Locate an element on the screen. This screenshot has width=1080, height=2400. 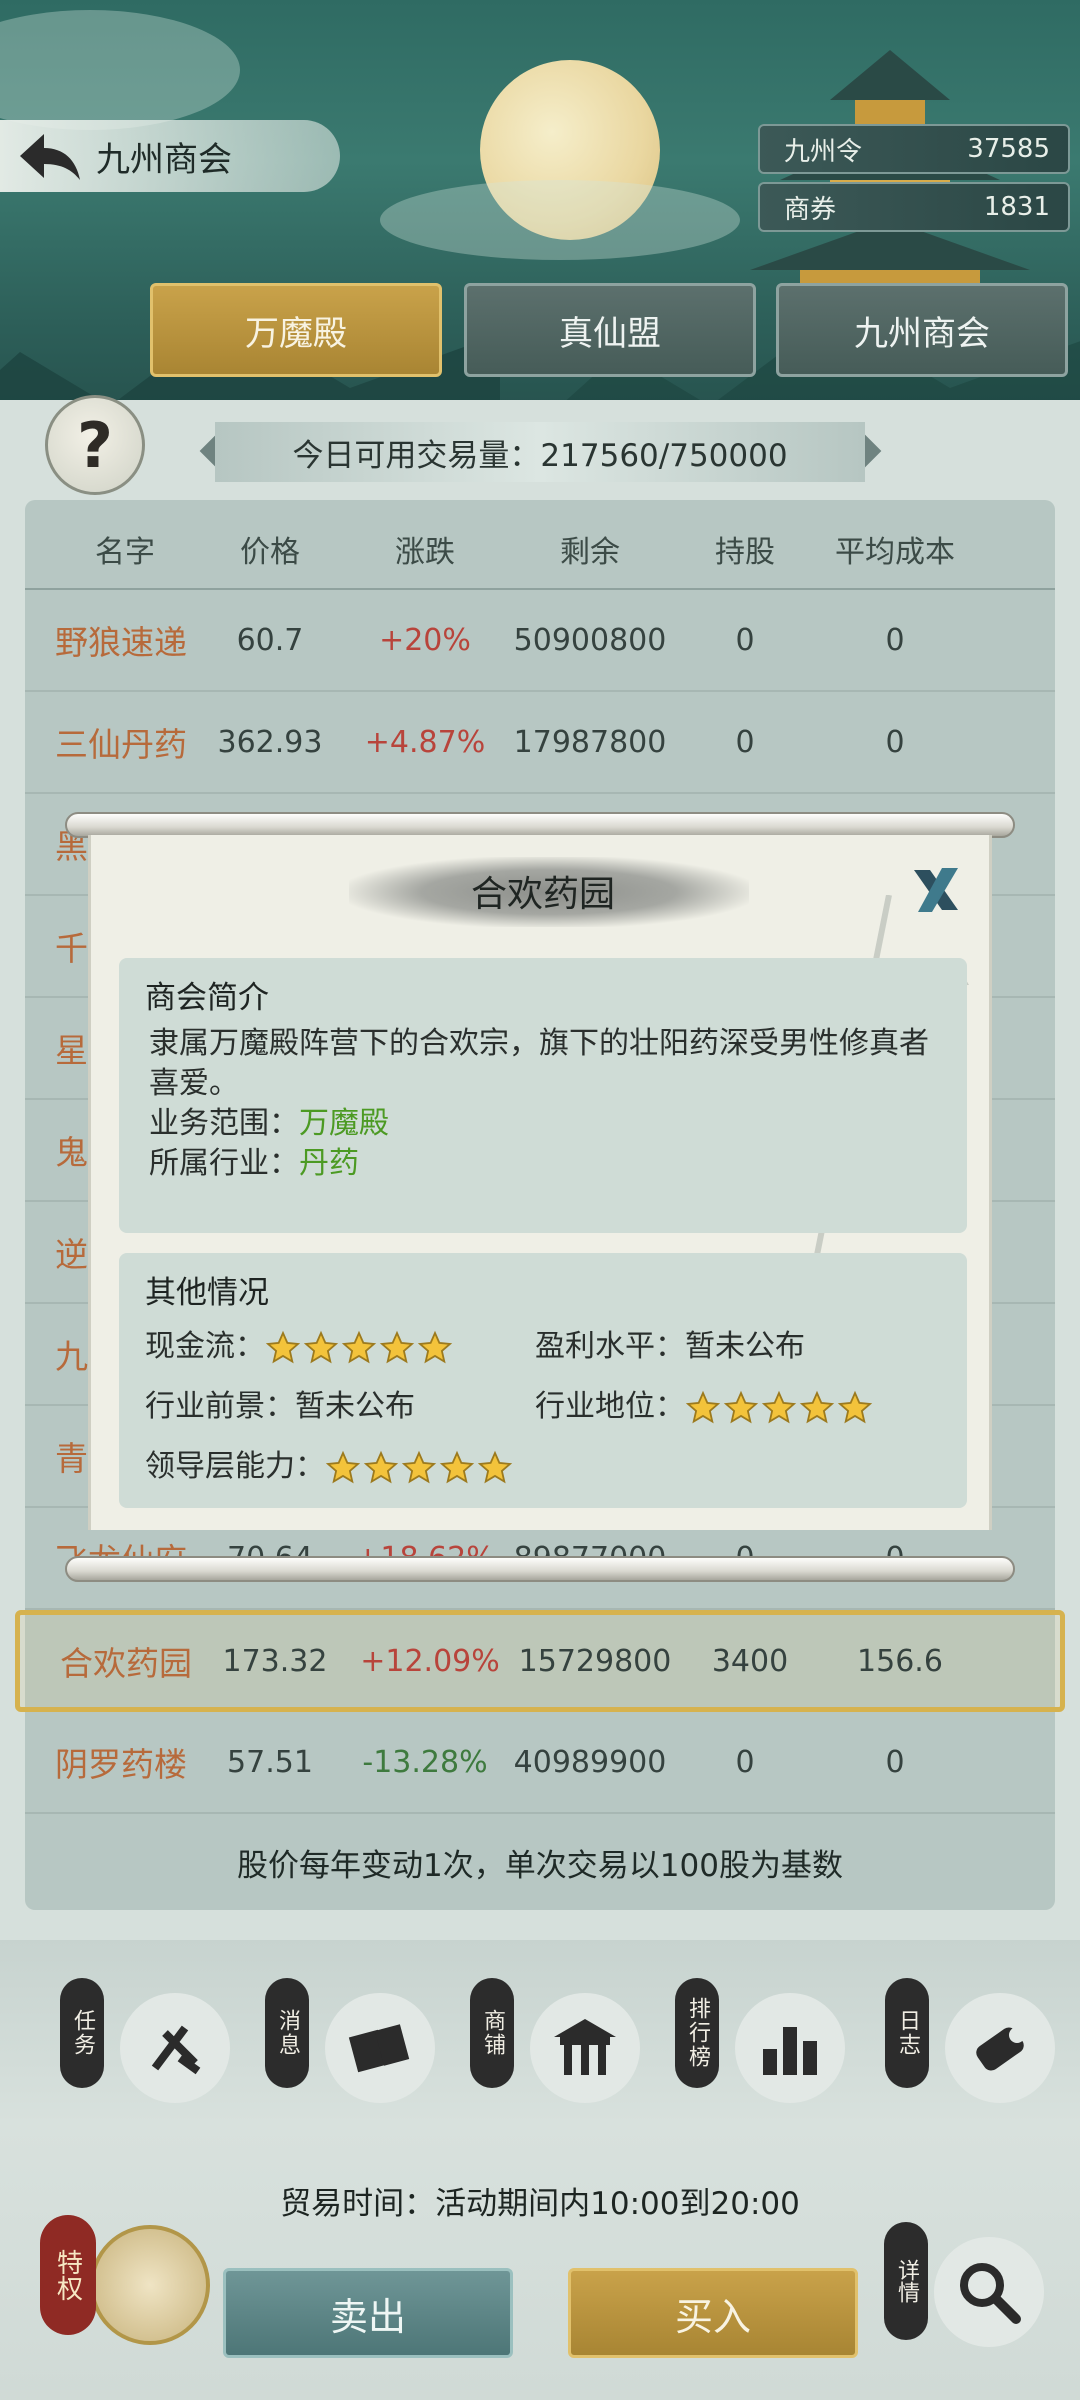
scroll-rod-bottom is located at coordinates (540, 1569).